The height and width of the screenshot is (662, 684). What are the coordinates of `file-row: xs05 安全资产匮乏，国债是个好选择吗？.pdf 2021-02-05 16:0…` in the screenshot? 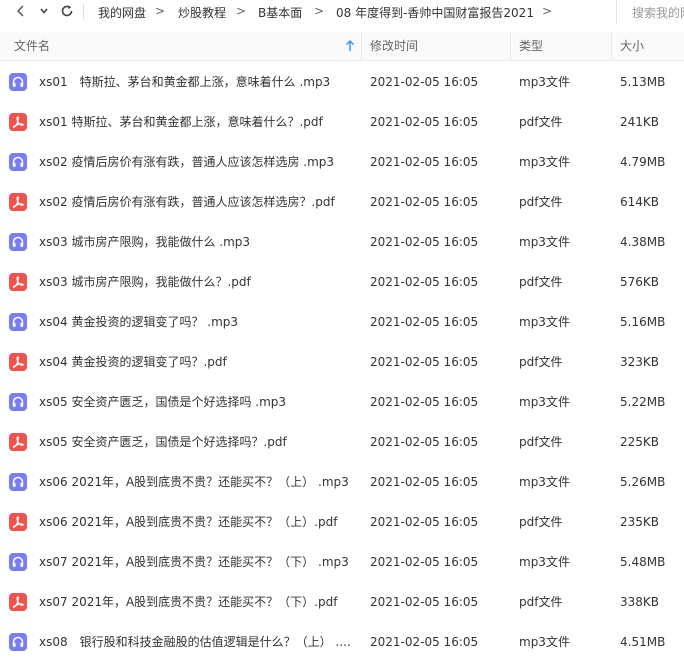 It's located at (342, 442).